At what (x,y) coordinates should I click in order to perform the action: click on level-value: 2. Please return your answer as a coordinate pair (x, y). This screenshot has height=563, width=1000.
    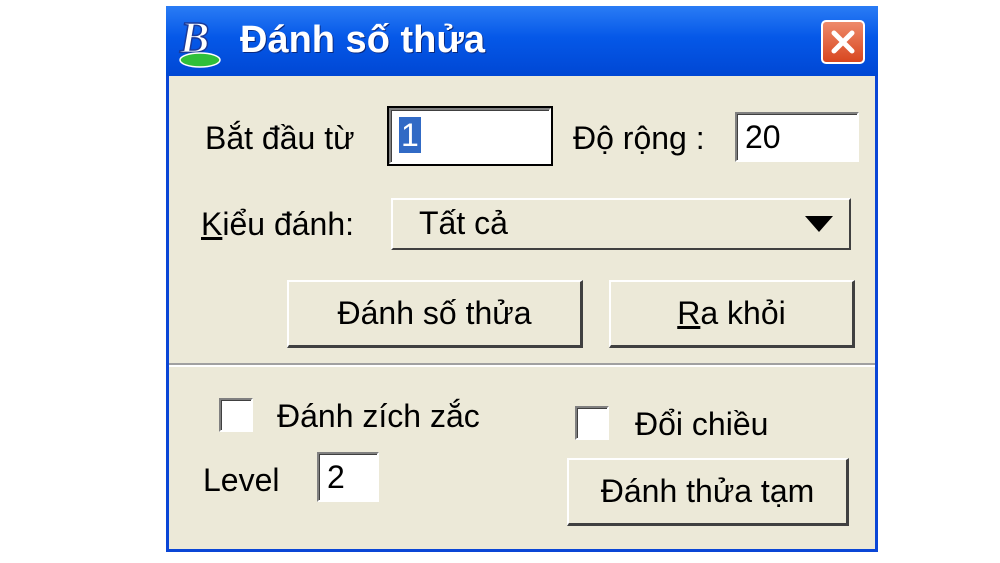
    Looking at the image, I should click on (336, 477).